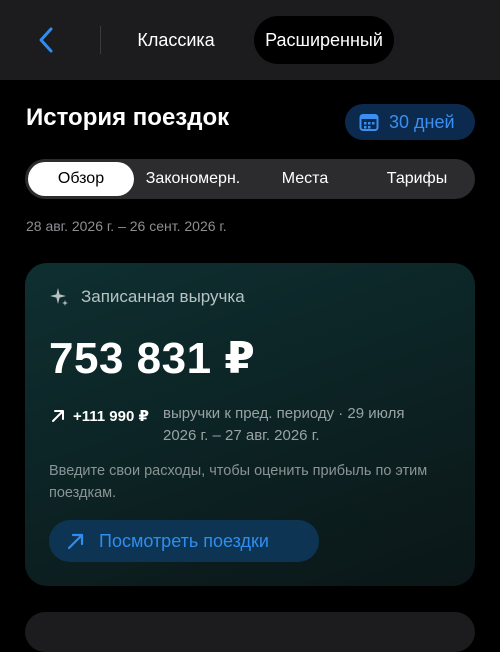 Image resolution: width=500 pixels, height=652 pixels. I want to click on divider, so click(100, 40).